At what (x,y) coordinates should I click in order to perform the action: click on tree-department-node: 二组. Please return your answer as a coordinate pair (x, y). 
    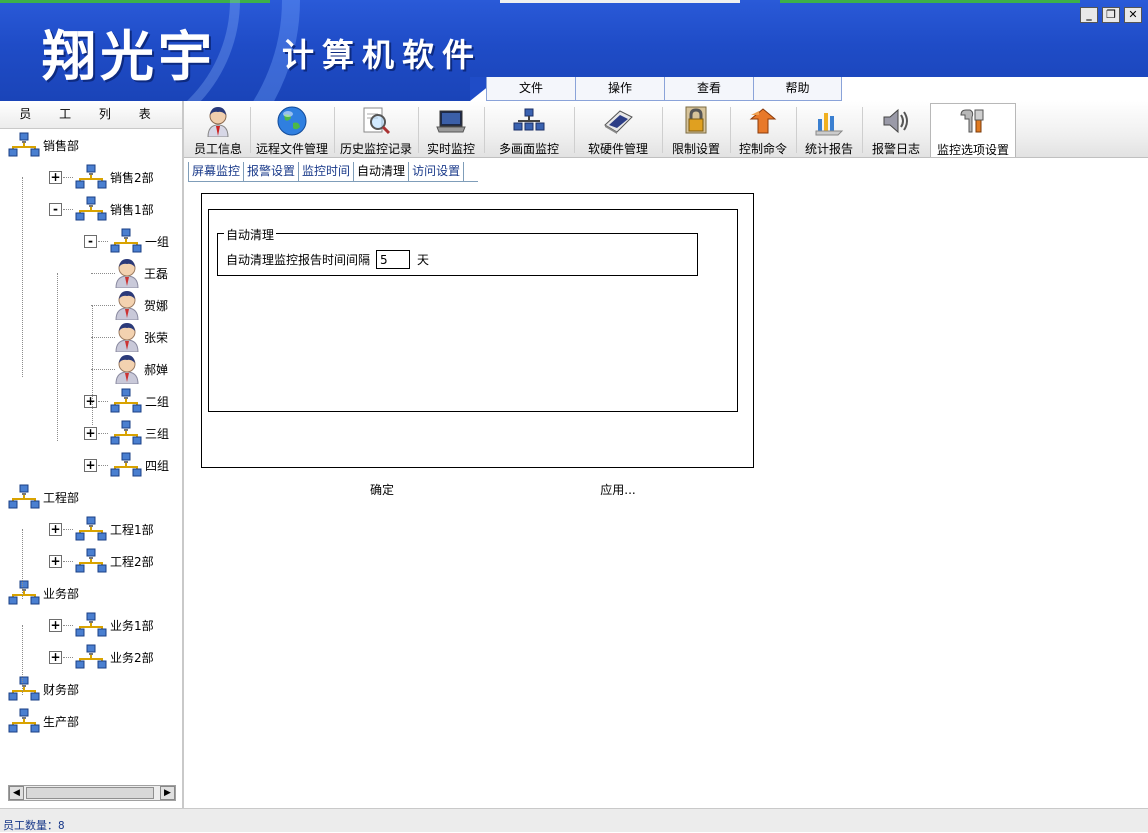
    Looking at the image, I should click on (139, 401).